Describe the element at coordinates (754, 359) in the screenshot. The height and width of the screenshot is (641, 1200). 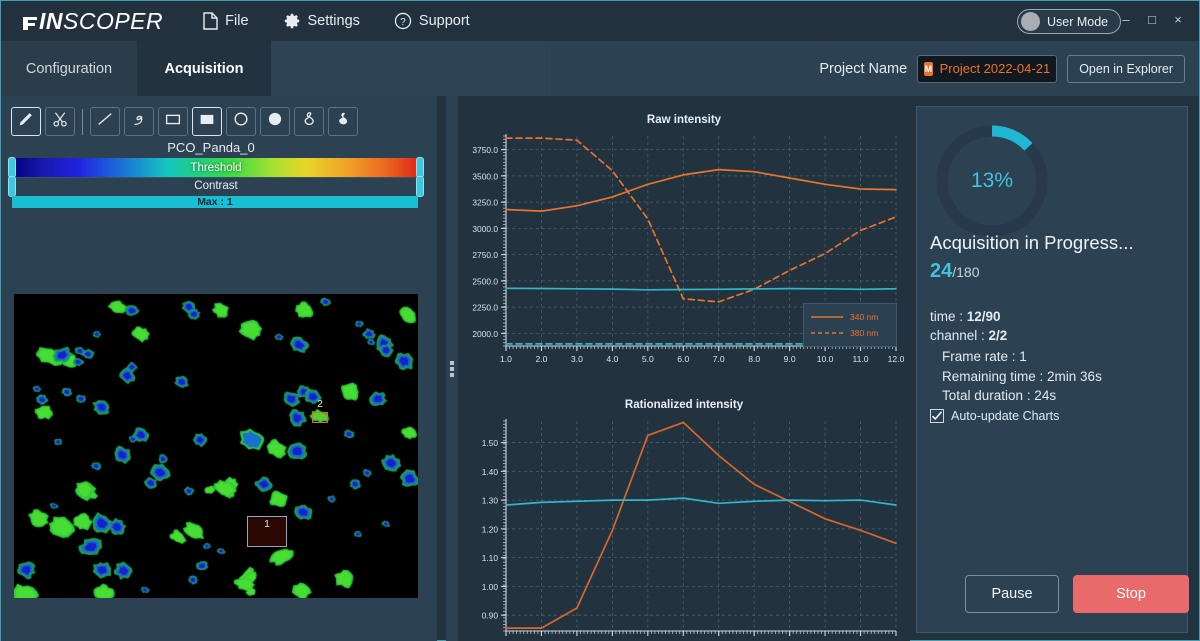
I see `svg-text: 8.0` at that location.